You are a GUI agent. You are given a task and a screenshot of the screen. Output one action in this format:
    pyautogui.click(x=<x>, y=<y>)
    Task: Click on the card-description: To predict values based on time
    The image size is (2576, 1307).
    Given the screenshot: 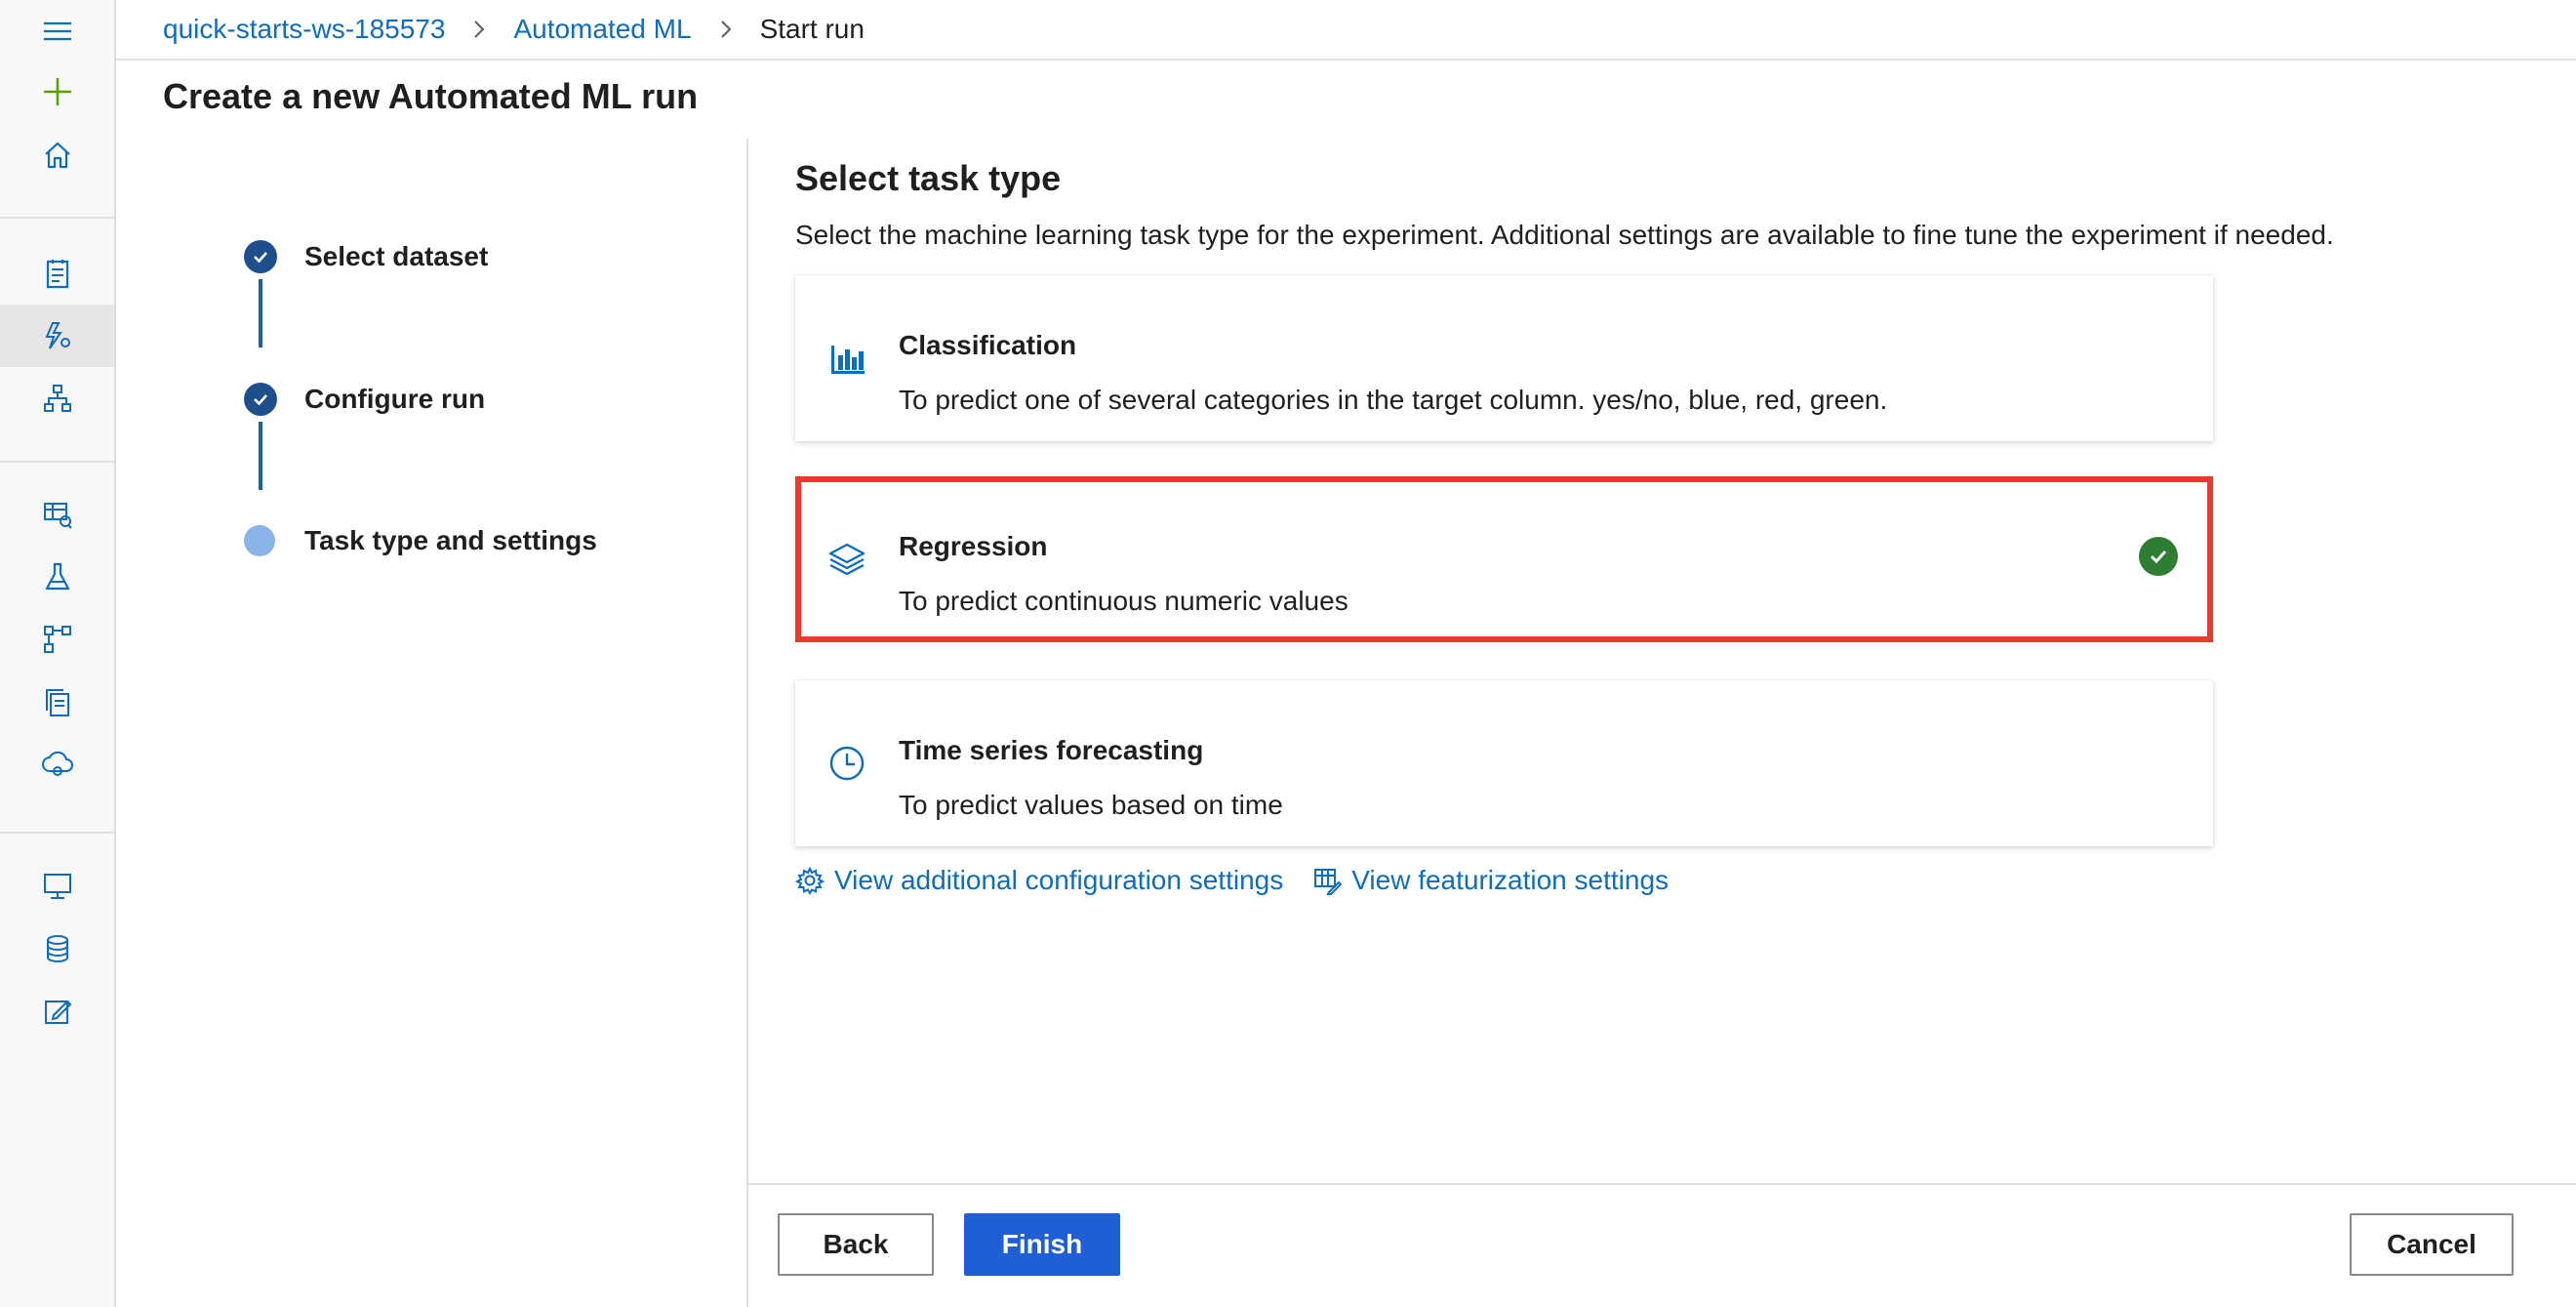 What is the action you would take?
    pyautogui.click(x=1091, y=805)
    